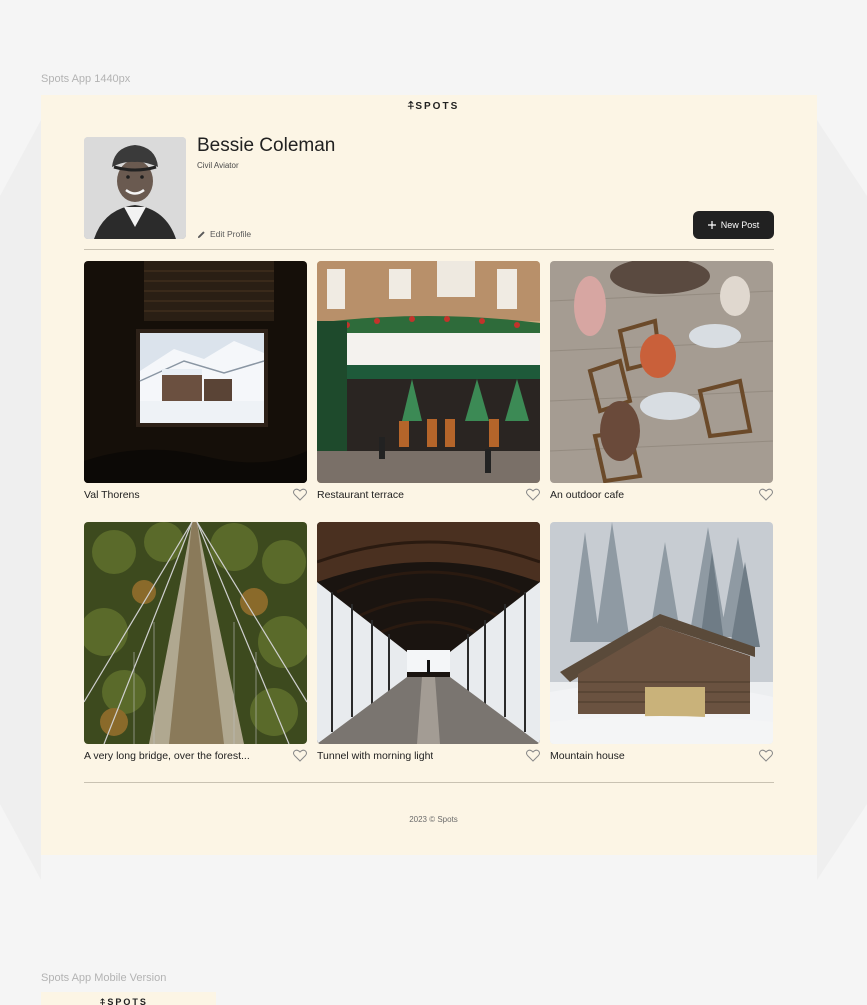  I want to click on card: Restaurant terrace, so click(428, 383).